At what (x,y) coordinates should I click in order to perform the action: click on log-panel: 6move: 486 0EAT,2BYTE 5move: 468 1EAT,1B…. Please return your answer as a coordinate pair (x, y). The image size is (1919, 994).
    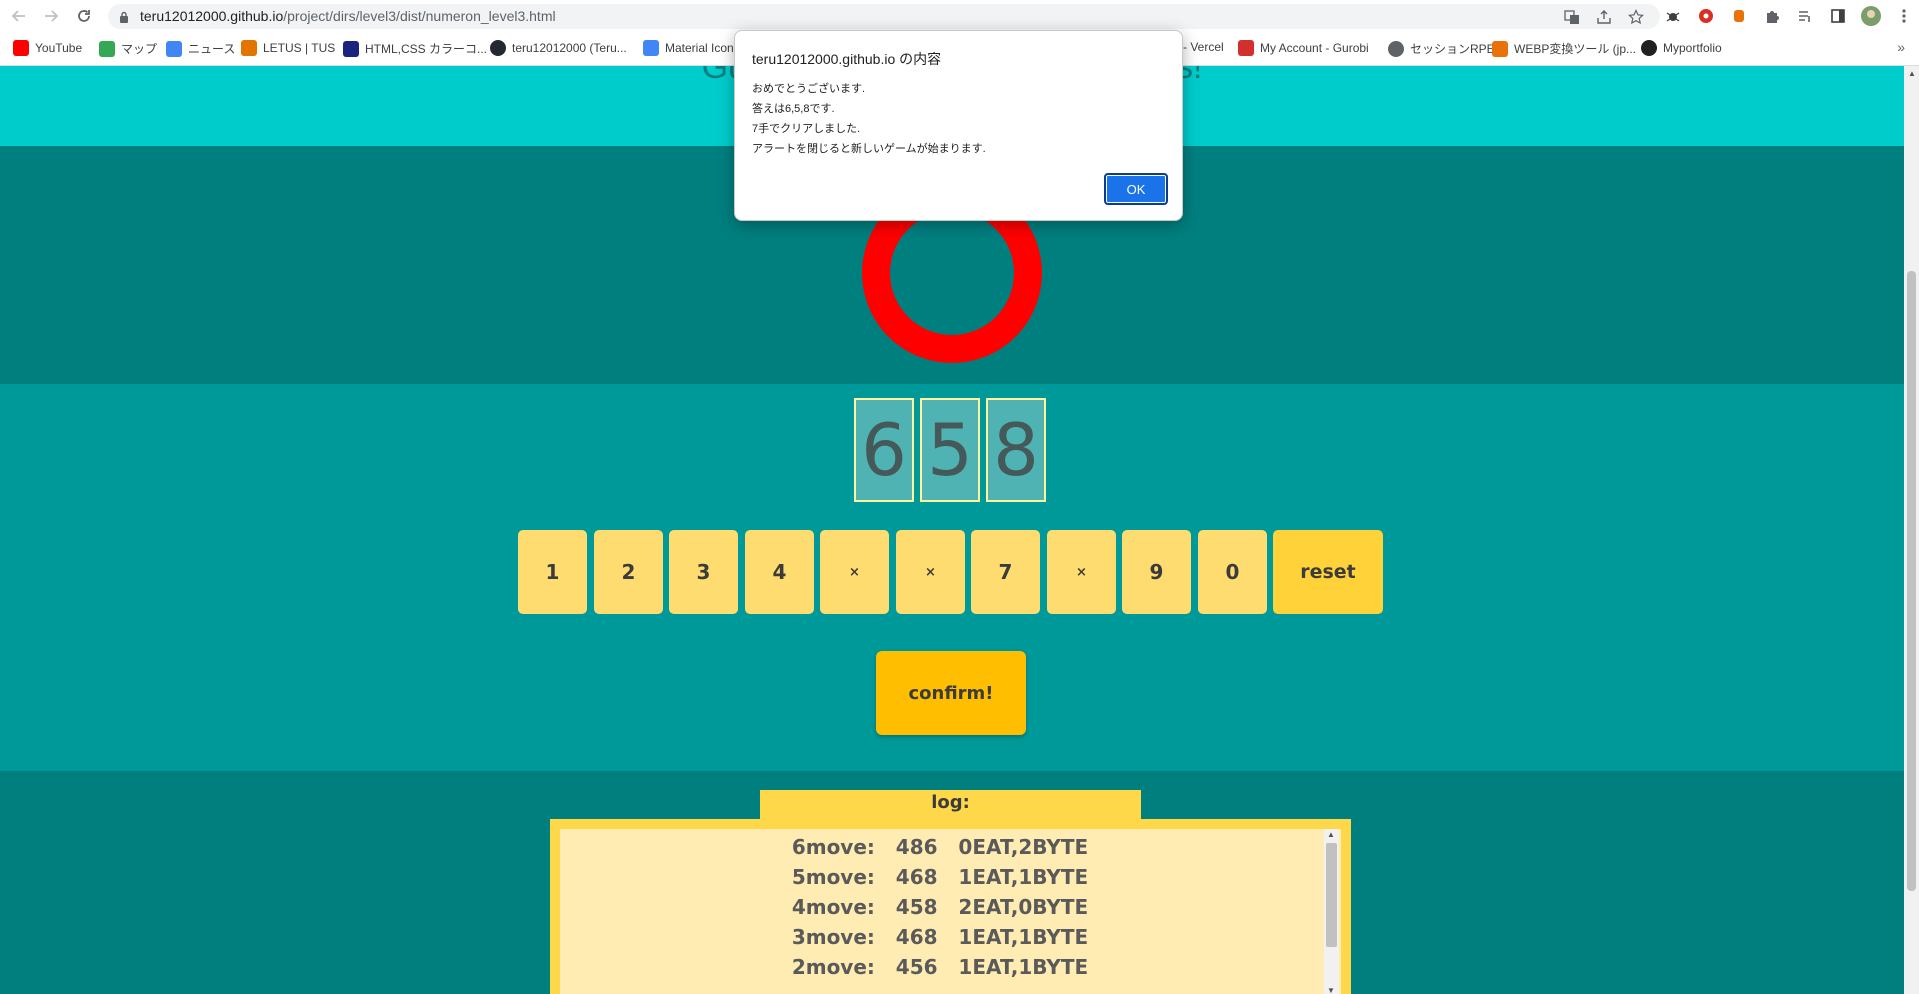
    Looking at the image, I should click on (950, 906).